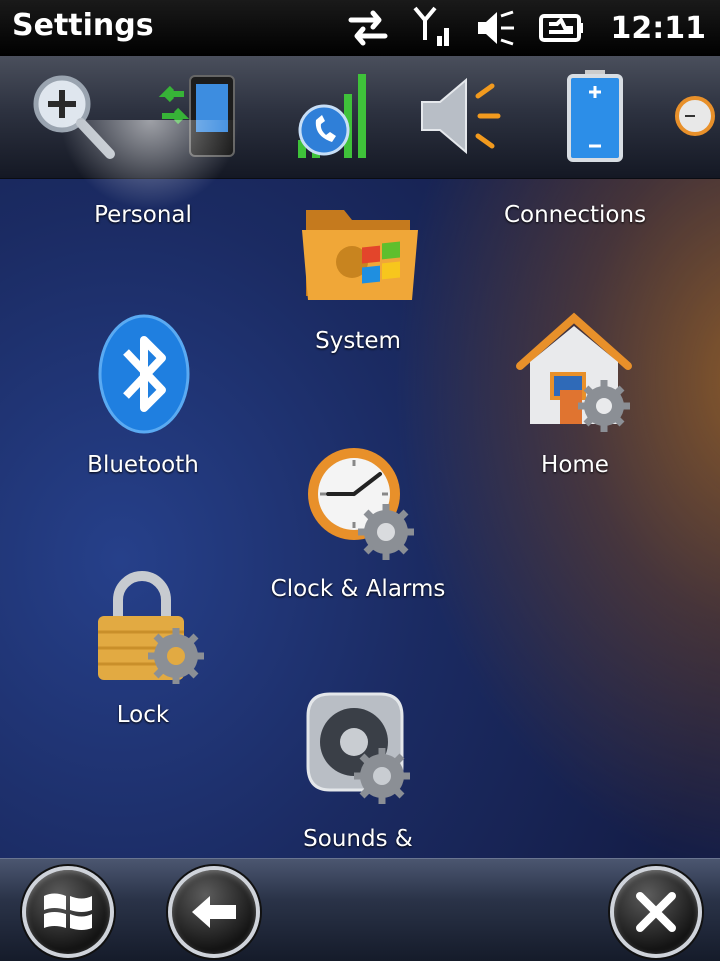 The width and height of the screenshot is (720, 961). I want to click on item-system-label: System, so click(358, 341).